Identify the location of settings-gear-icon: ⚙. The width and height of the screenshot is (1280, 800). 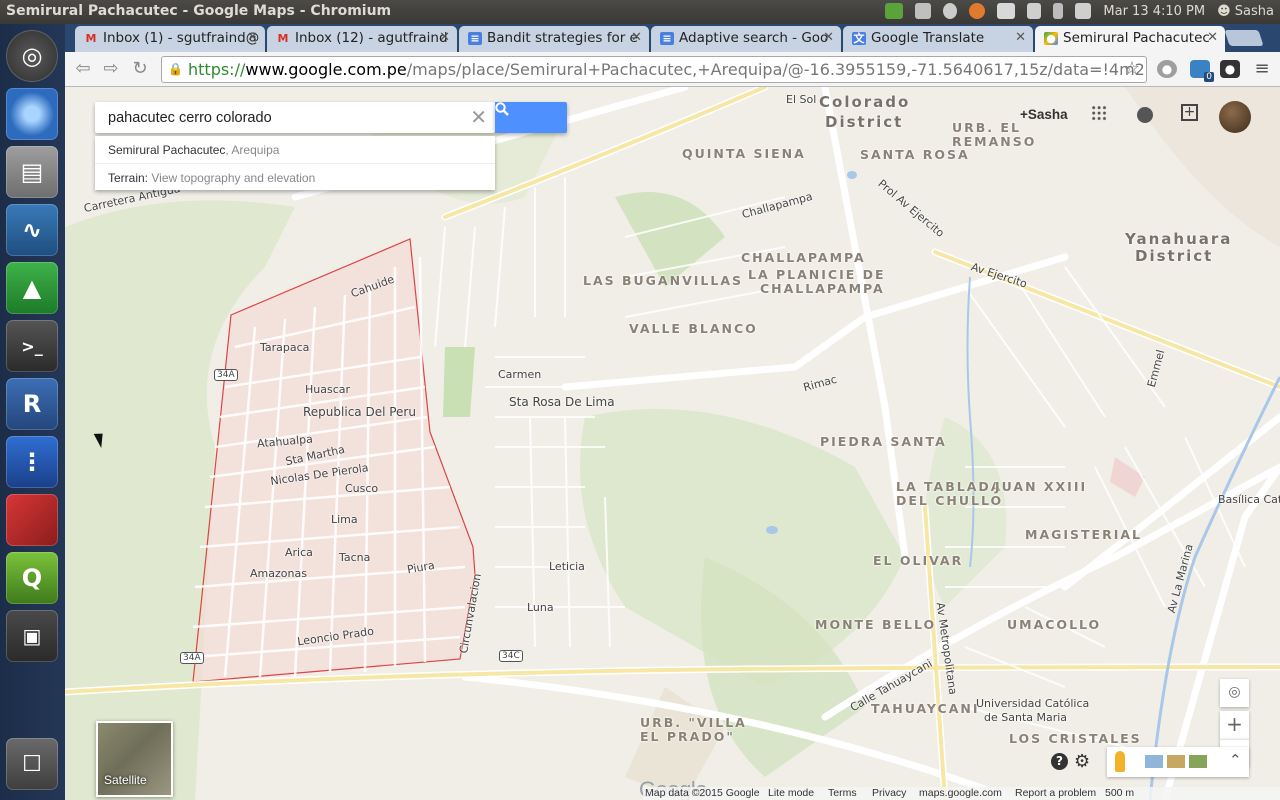
(1082, 761).